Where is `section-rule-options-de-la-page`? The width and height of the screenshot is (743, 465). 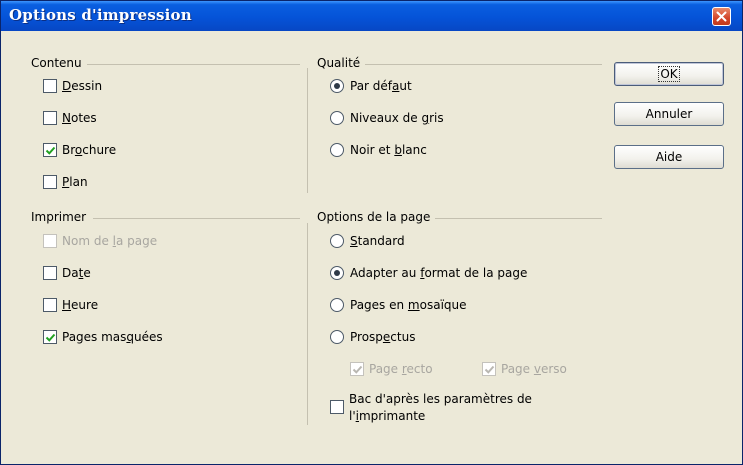
section-rule-options-de-la-page is located at coordinates (518, 218).